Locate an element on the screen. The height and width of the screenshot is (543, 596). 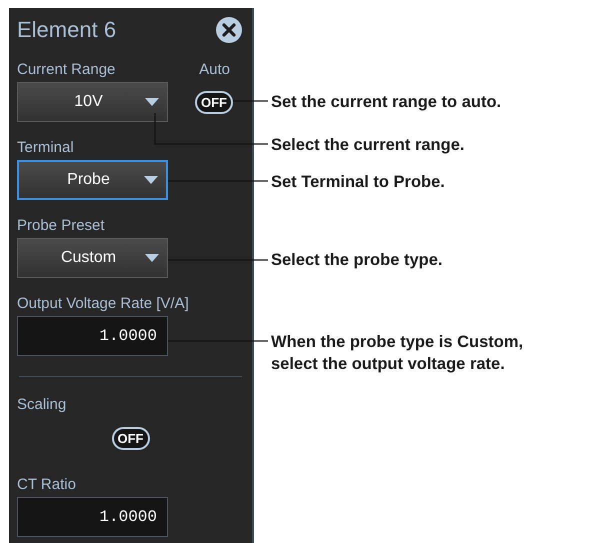
dropdown: Probe is located at coordinates (92, 180).